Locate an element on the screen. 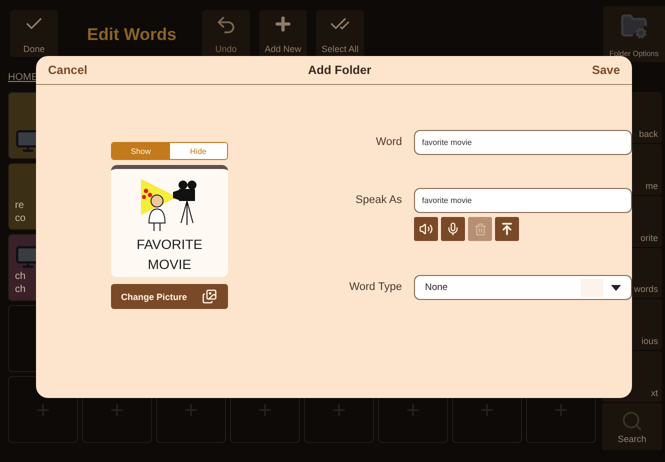  nav-label: ious is located at coordinates (649, 341).